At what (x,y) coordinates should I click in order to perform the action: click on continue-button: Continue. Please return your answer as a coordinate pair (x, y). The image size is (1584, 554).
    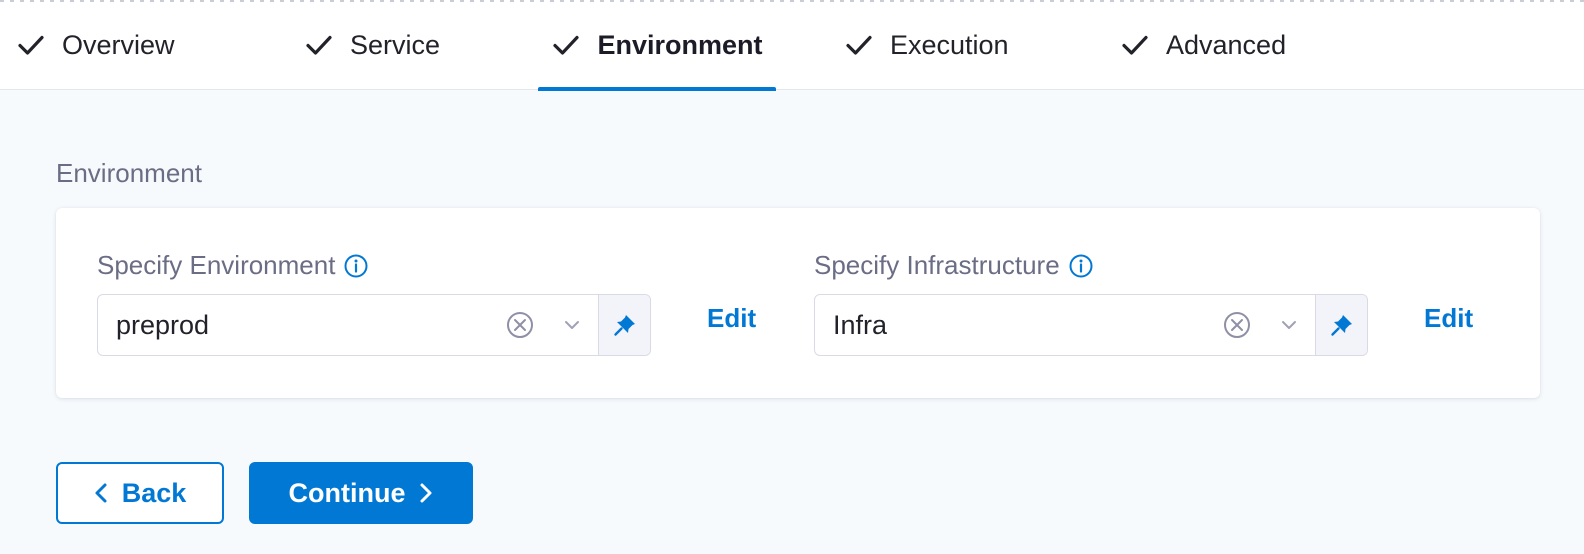
    Looking at the image, I should click on (361, 493).